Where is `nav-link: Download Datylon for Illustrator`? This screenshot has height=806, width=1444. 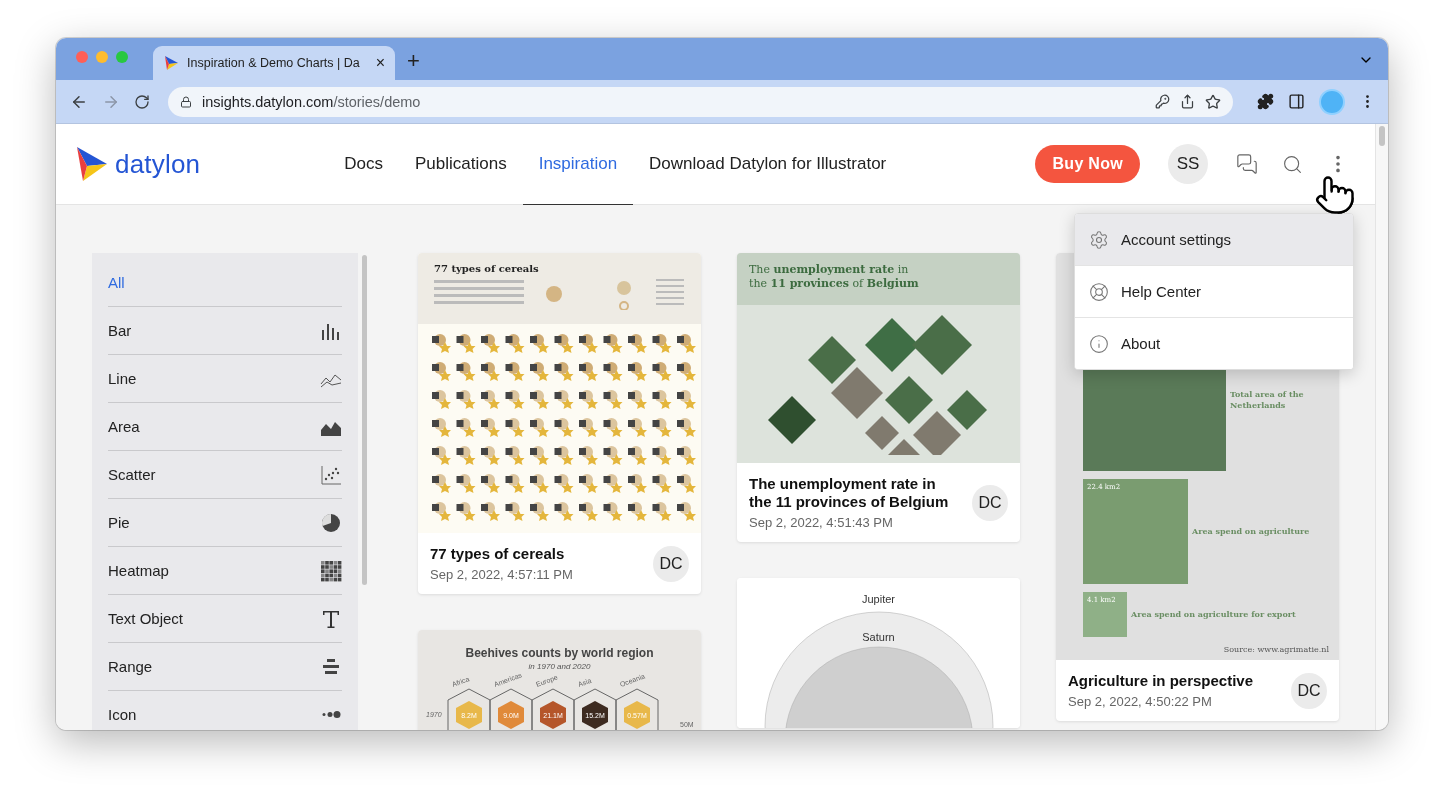
nav-link: Download Datylon for Illustrator is located at coordinates (768, 164).